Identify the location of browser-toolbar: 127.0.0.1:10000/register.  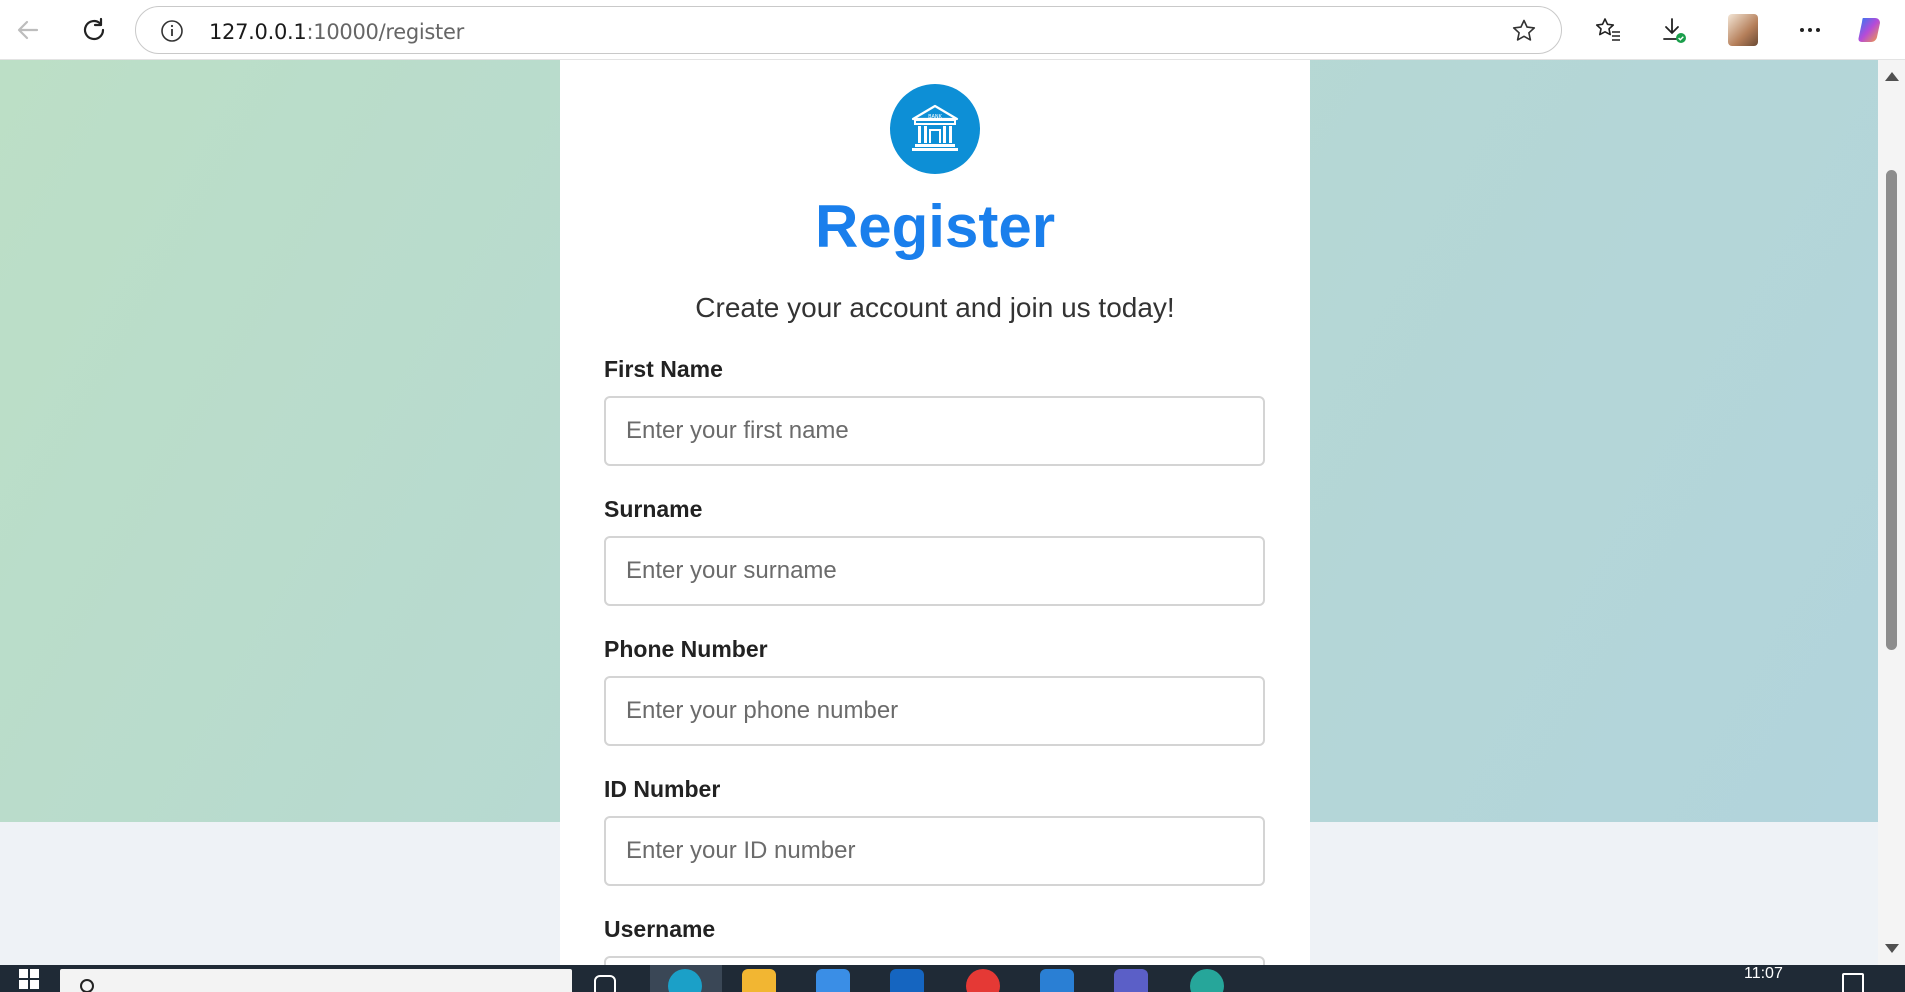
(952, 30).